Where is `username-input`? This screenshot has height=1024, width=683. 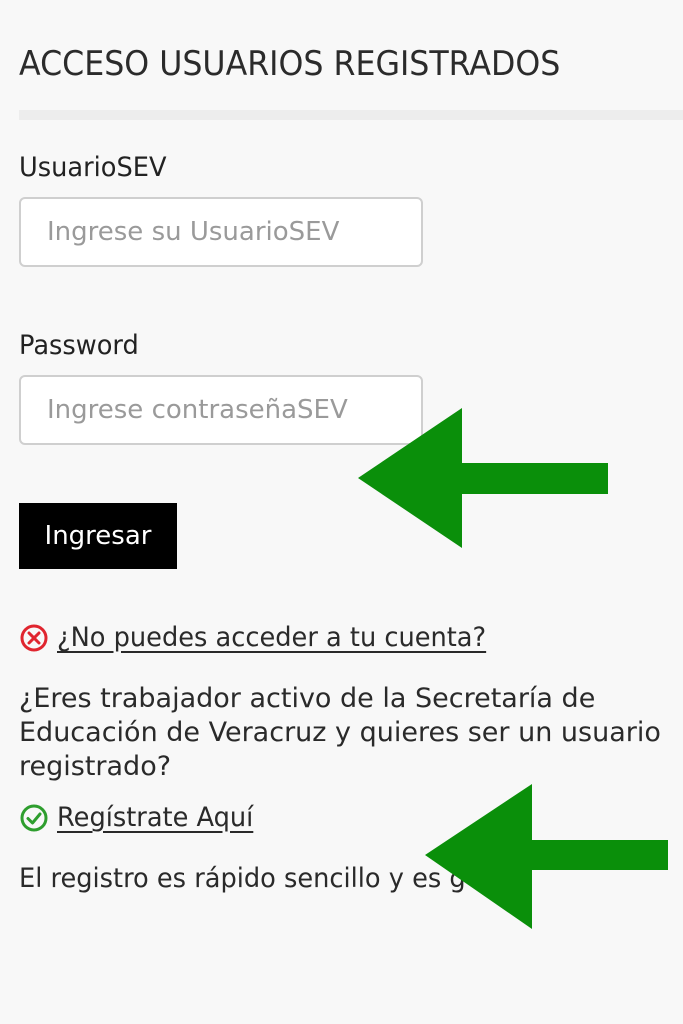 username-input is located at coordinates (221, 232).